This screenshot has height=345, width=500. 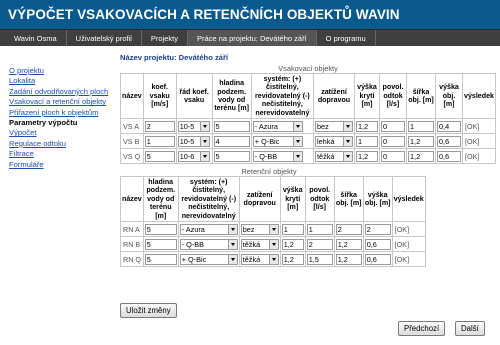 I want to click on sidebar-item-calculation: Výpočet, so click(x=63, y=133).